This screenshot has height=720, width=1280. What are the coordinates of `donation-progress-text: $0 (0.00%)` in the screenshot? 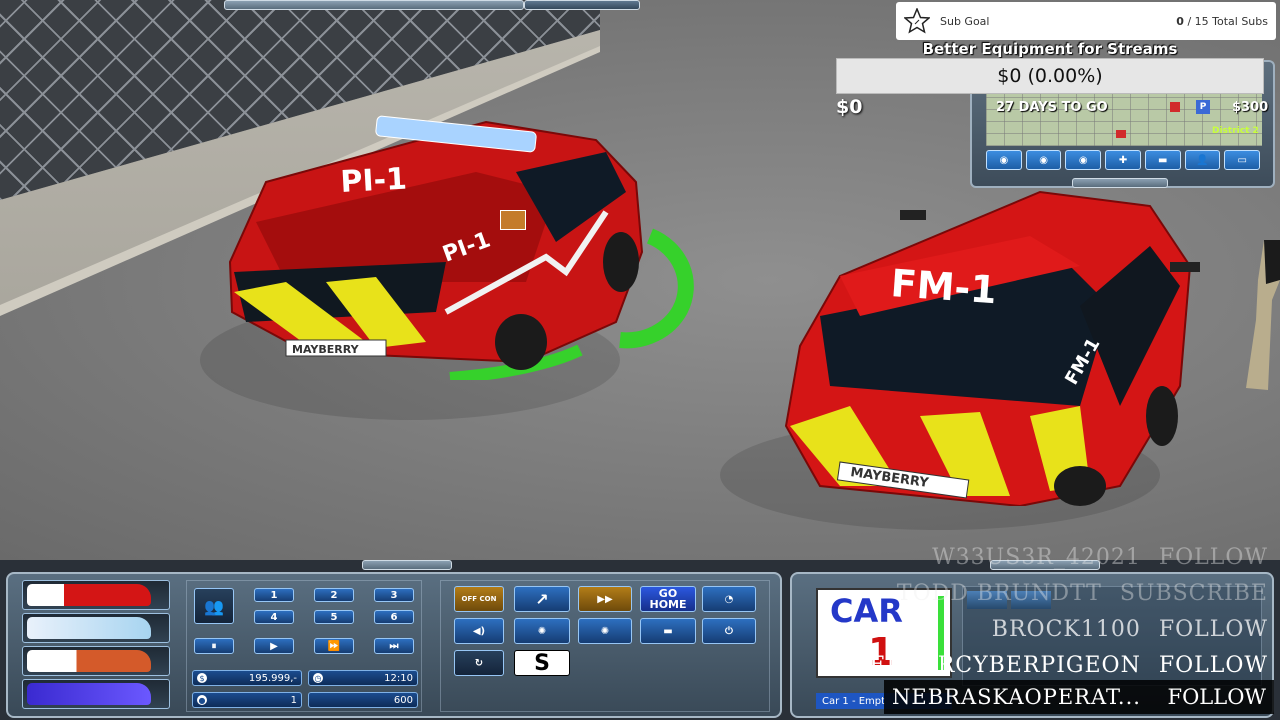 It's located at (1050, 76).